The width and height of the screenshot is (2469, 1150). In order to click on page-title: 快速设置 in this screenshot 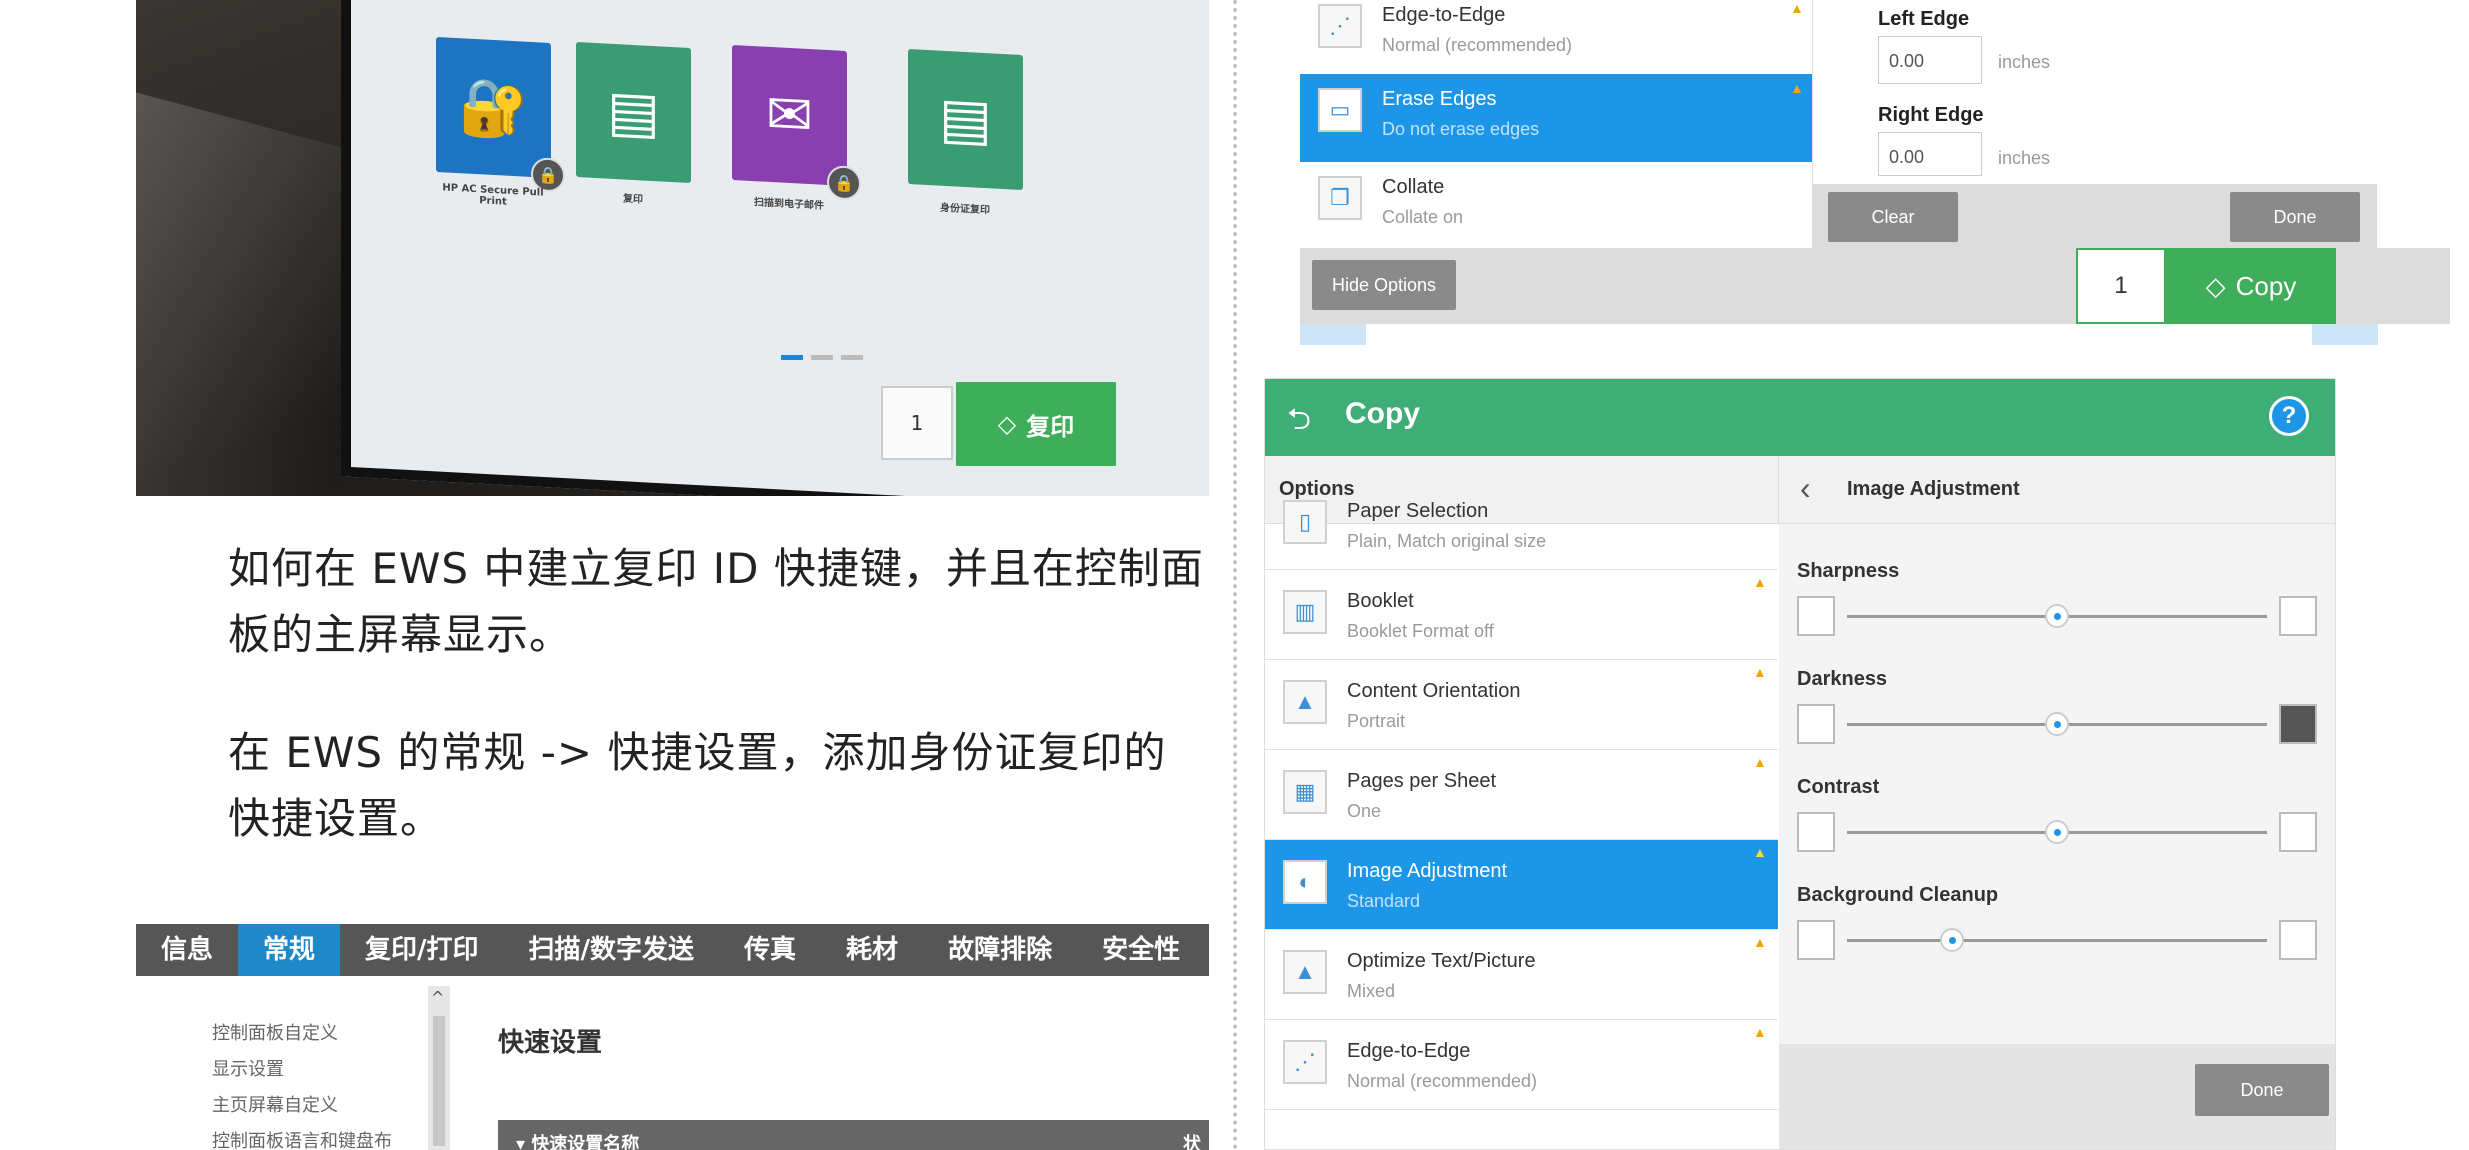, I will do `click(550, 1043)`.